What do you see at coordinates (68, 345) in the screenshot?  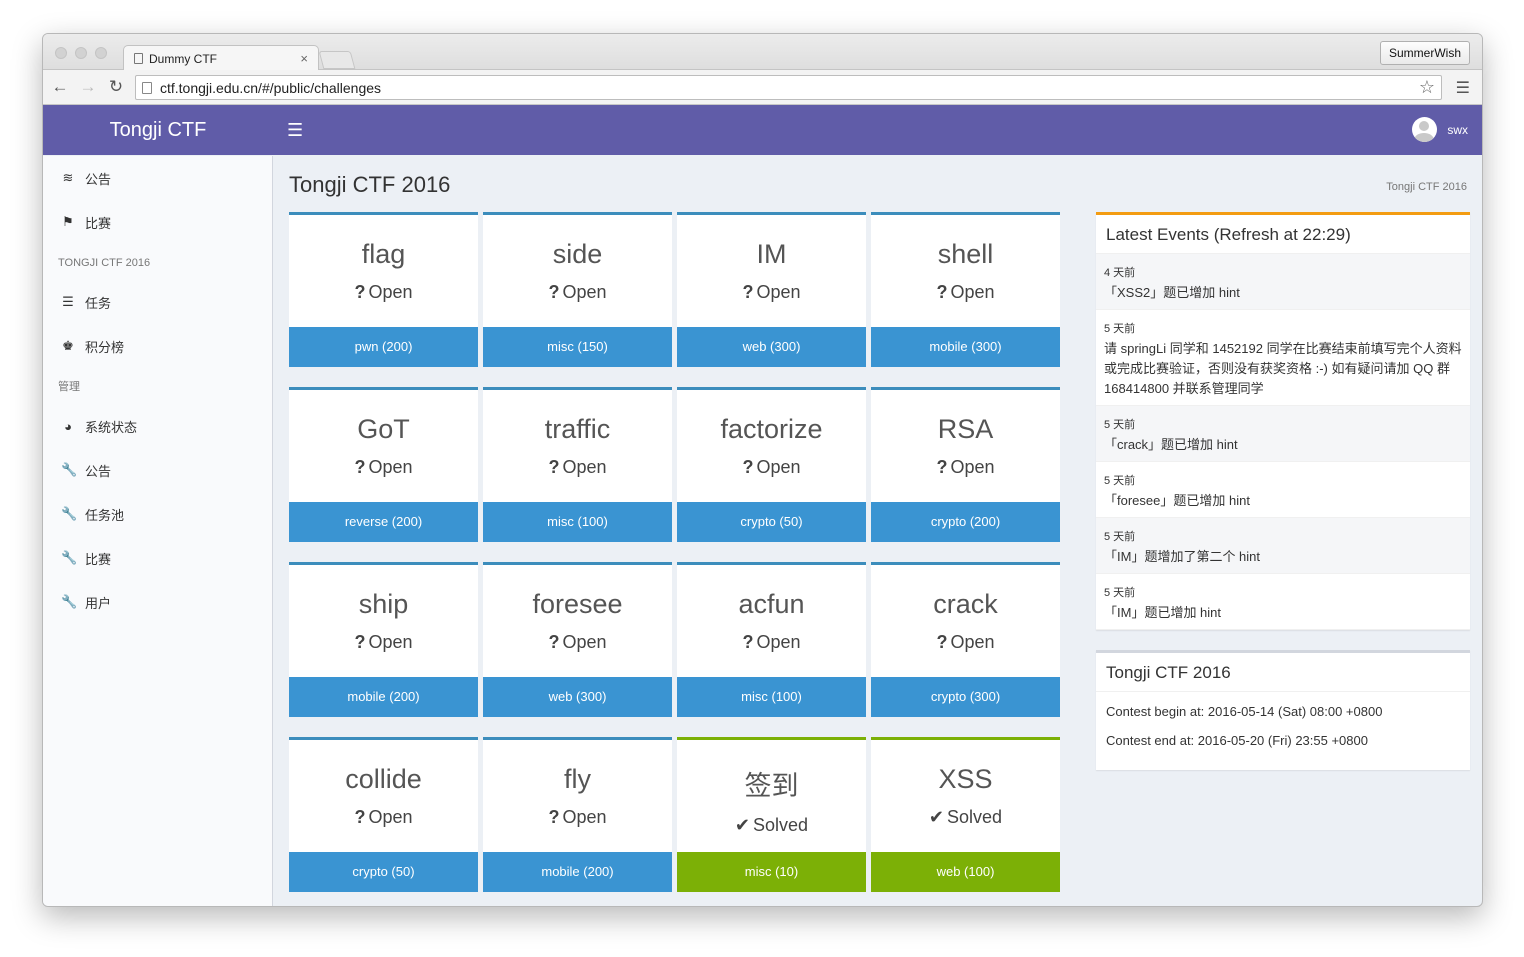 I see `trophy-icon: ♚` at bounding box center [68, 345].